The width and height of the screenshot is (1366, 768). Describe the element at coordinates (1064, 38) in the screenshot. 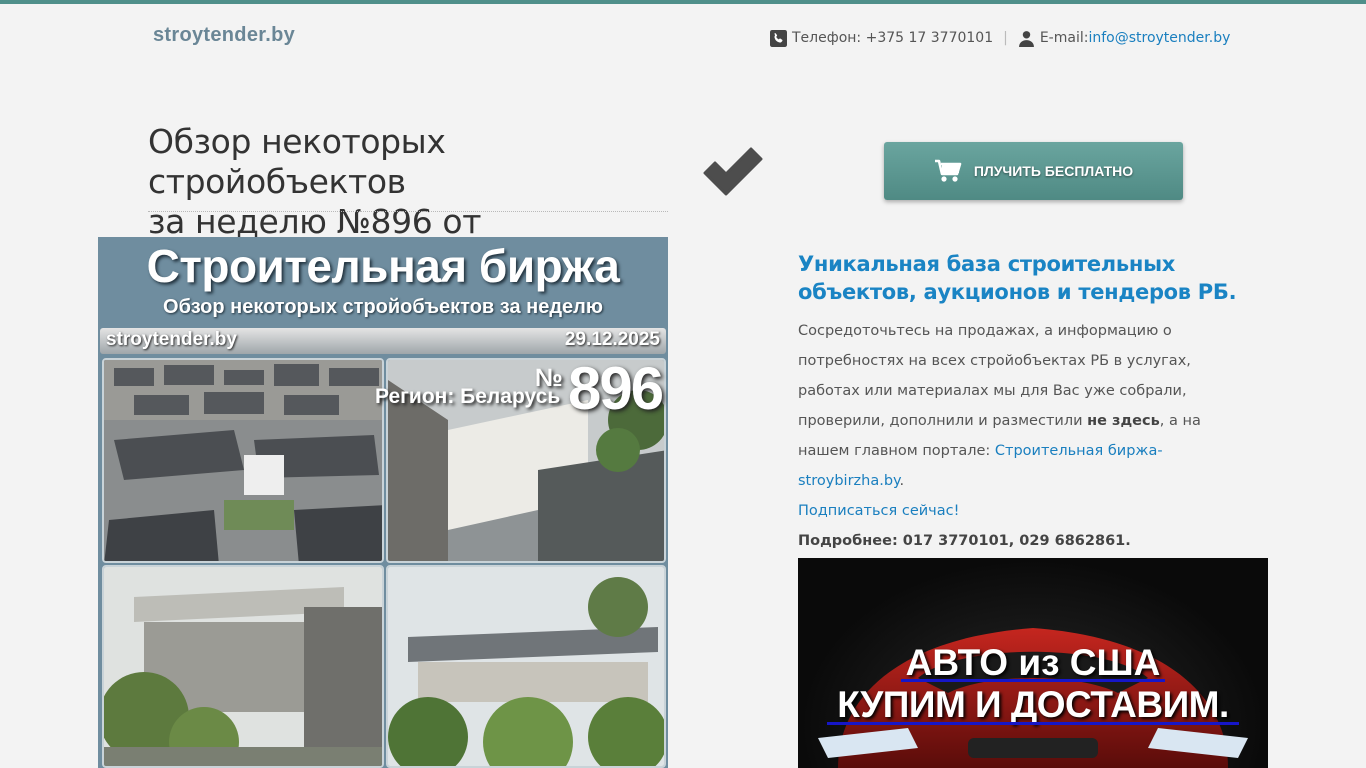

I see `email-label: E-mail:` at that location.